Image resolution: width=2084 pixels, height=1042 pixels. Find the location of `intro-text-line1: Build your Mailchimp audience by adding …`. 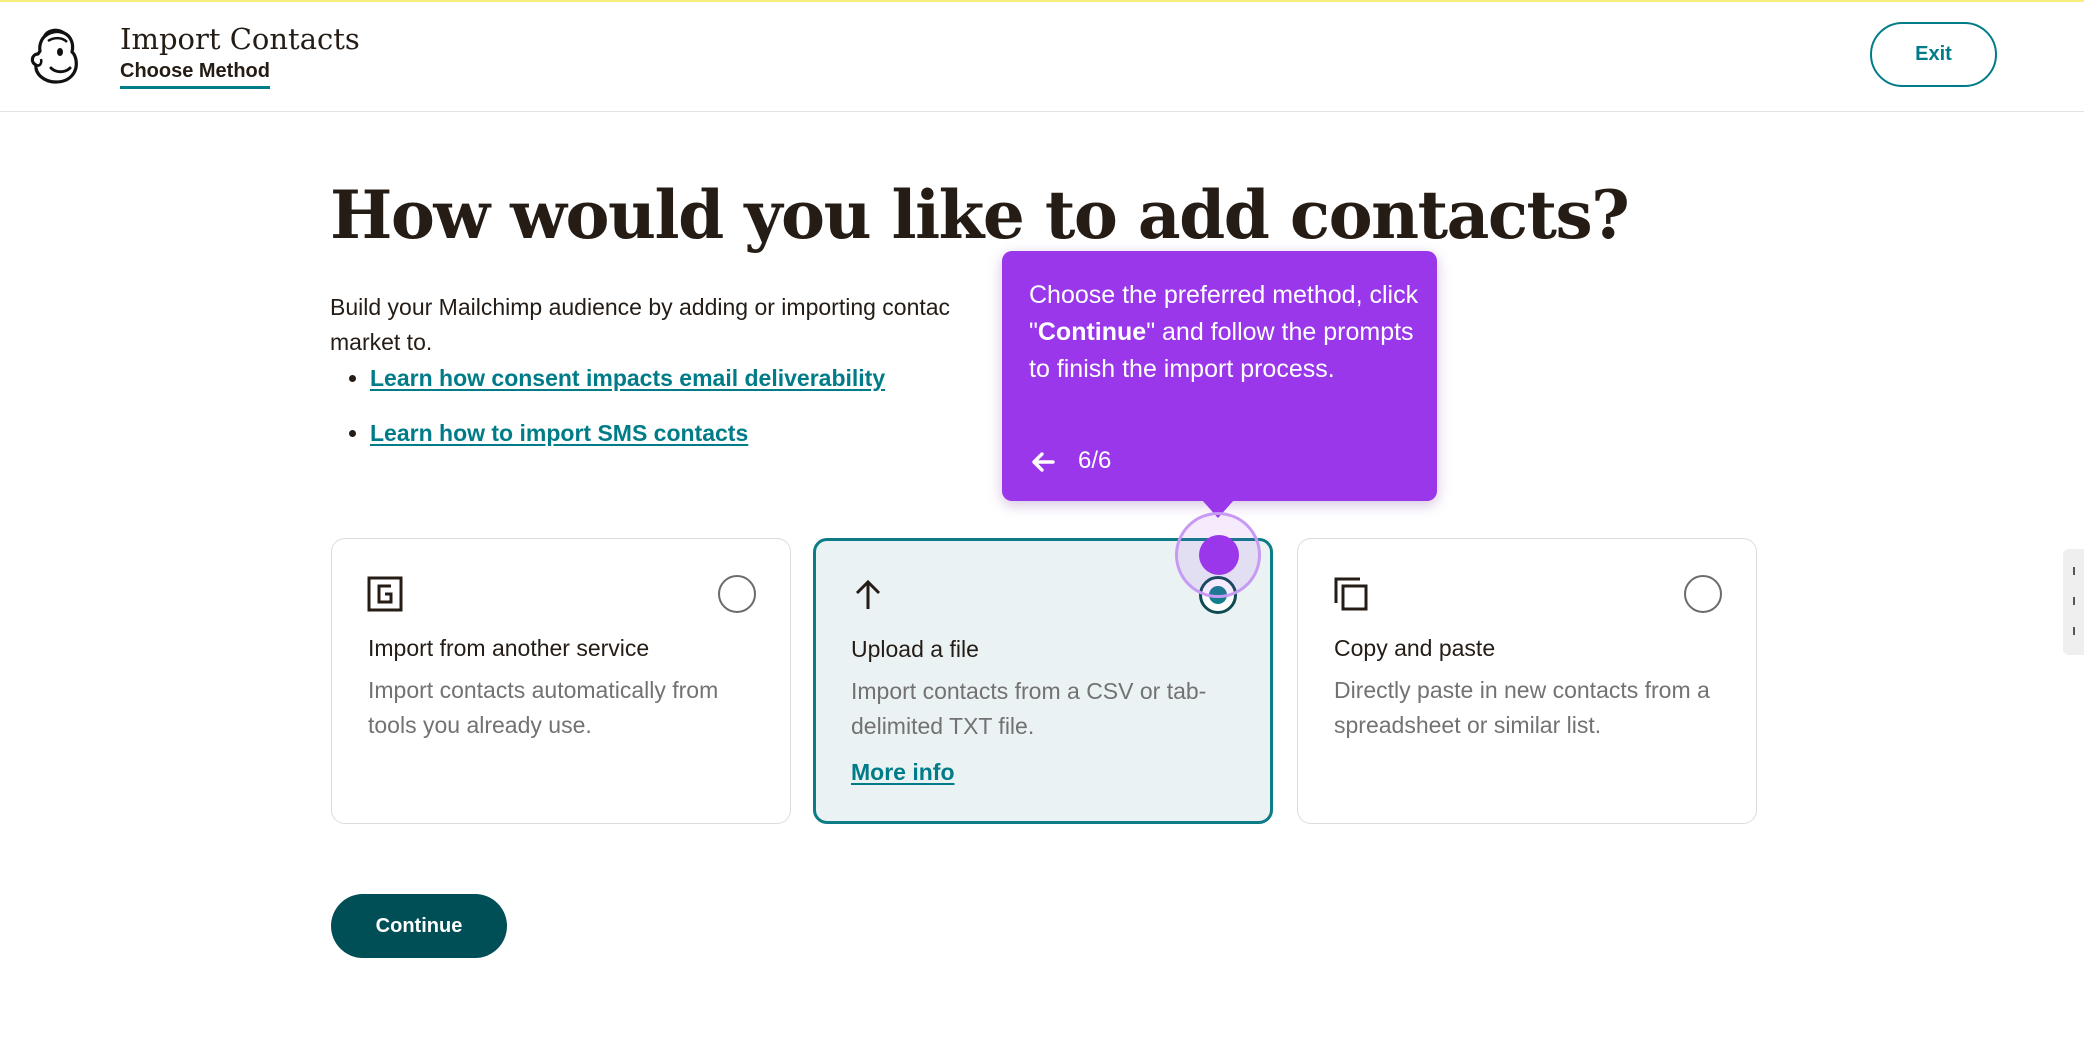

intro-text-line1: Build your Mailchimp audience by adding … is located at coordinates (640, 307).